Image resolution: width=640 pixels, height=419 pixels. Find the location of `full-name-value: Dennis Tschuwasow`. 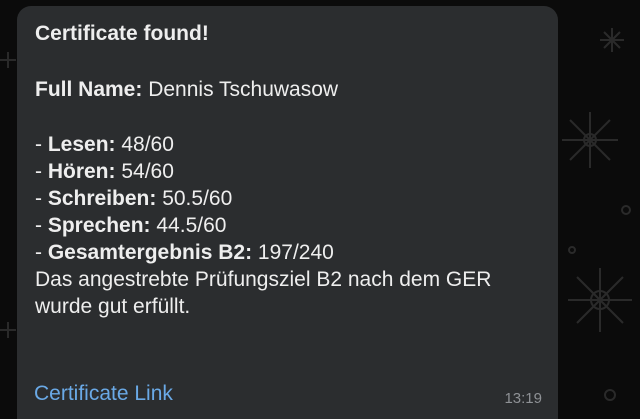

full-name-value: Dennis Tschuwasow is located at coordinates (243, 89).